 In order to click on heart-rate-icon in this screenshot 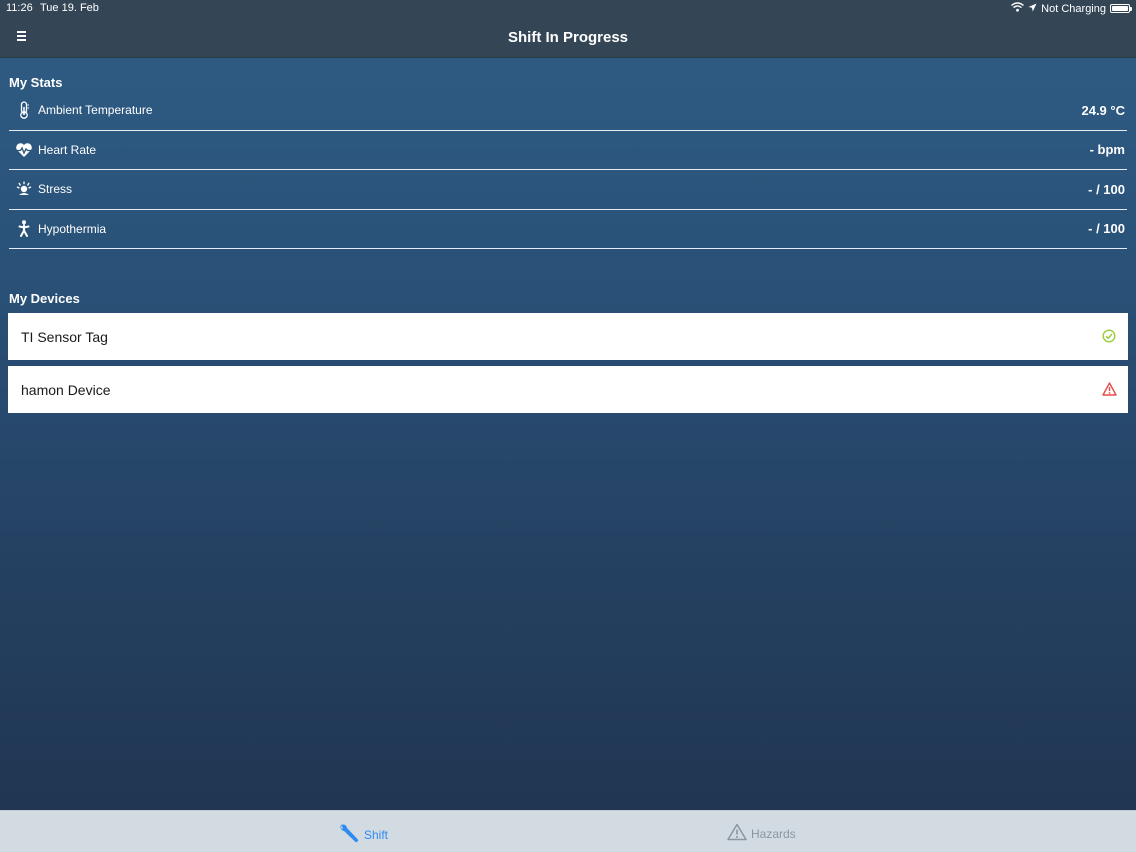, I will do `click(24, 150)`.